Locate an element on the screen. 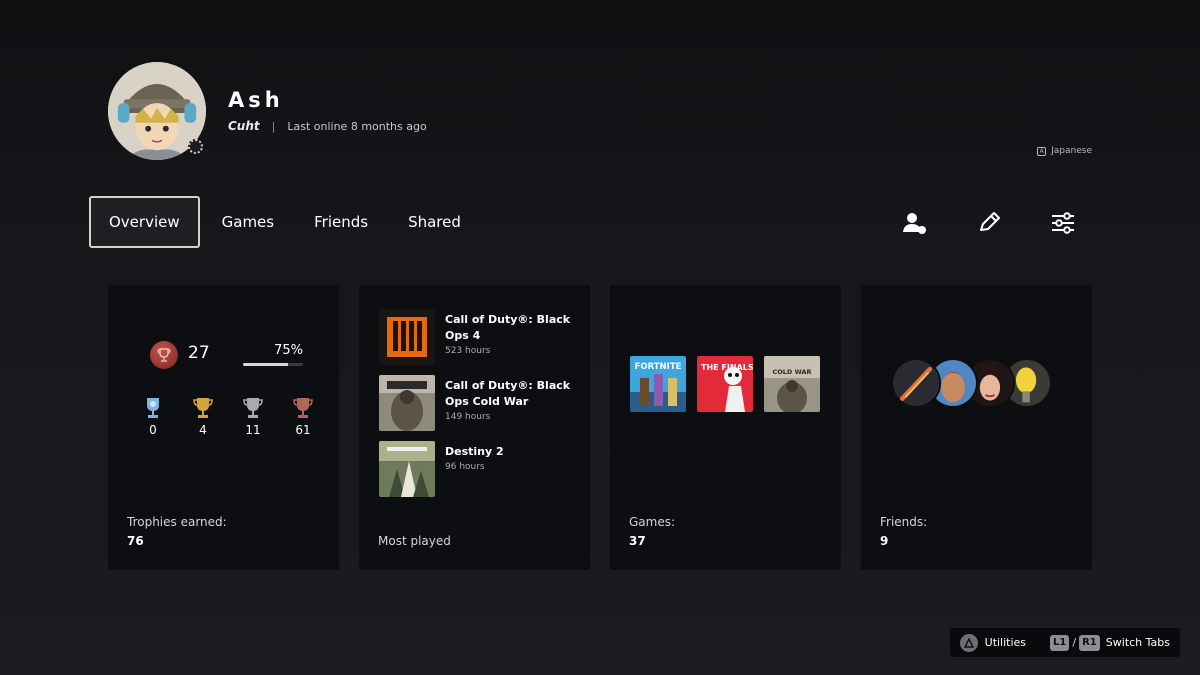  add-friend-button is located at coordinates (915, 223).